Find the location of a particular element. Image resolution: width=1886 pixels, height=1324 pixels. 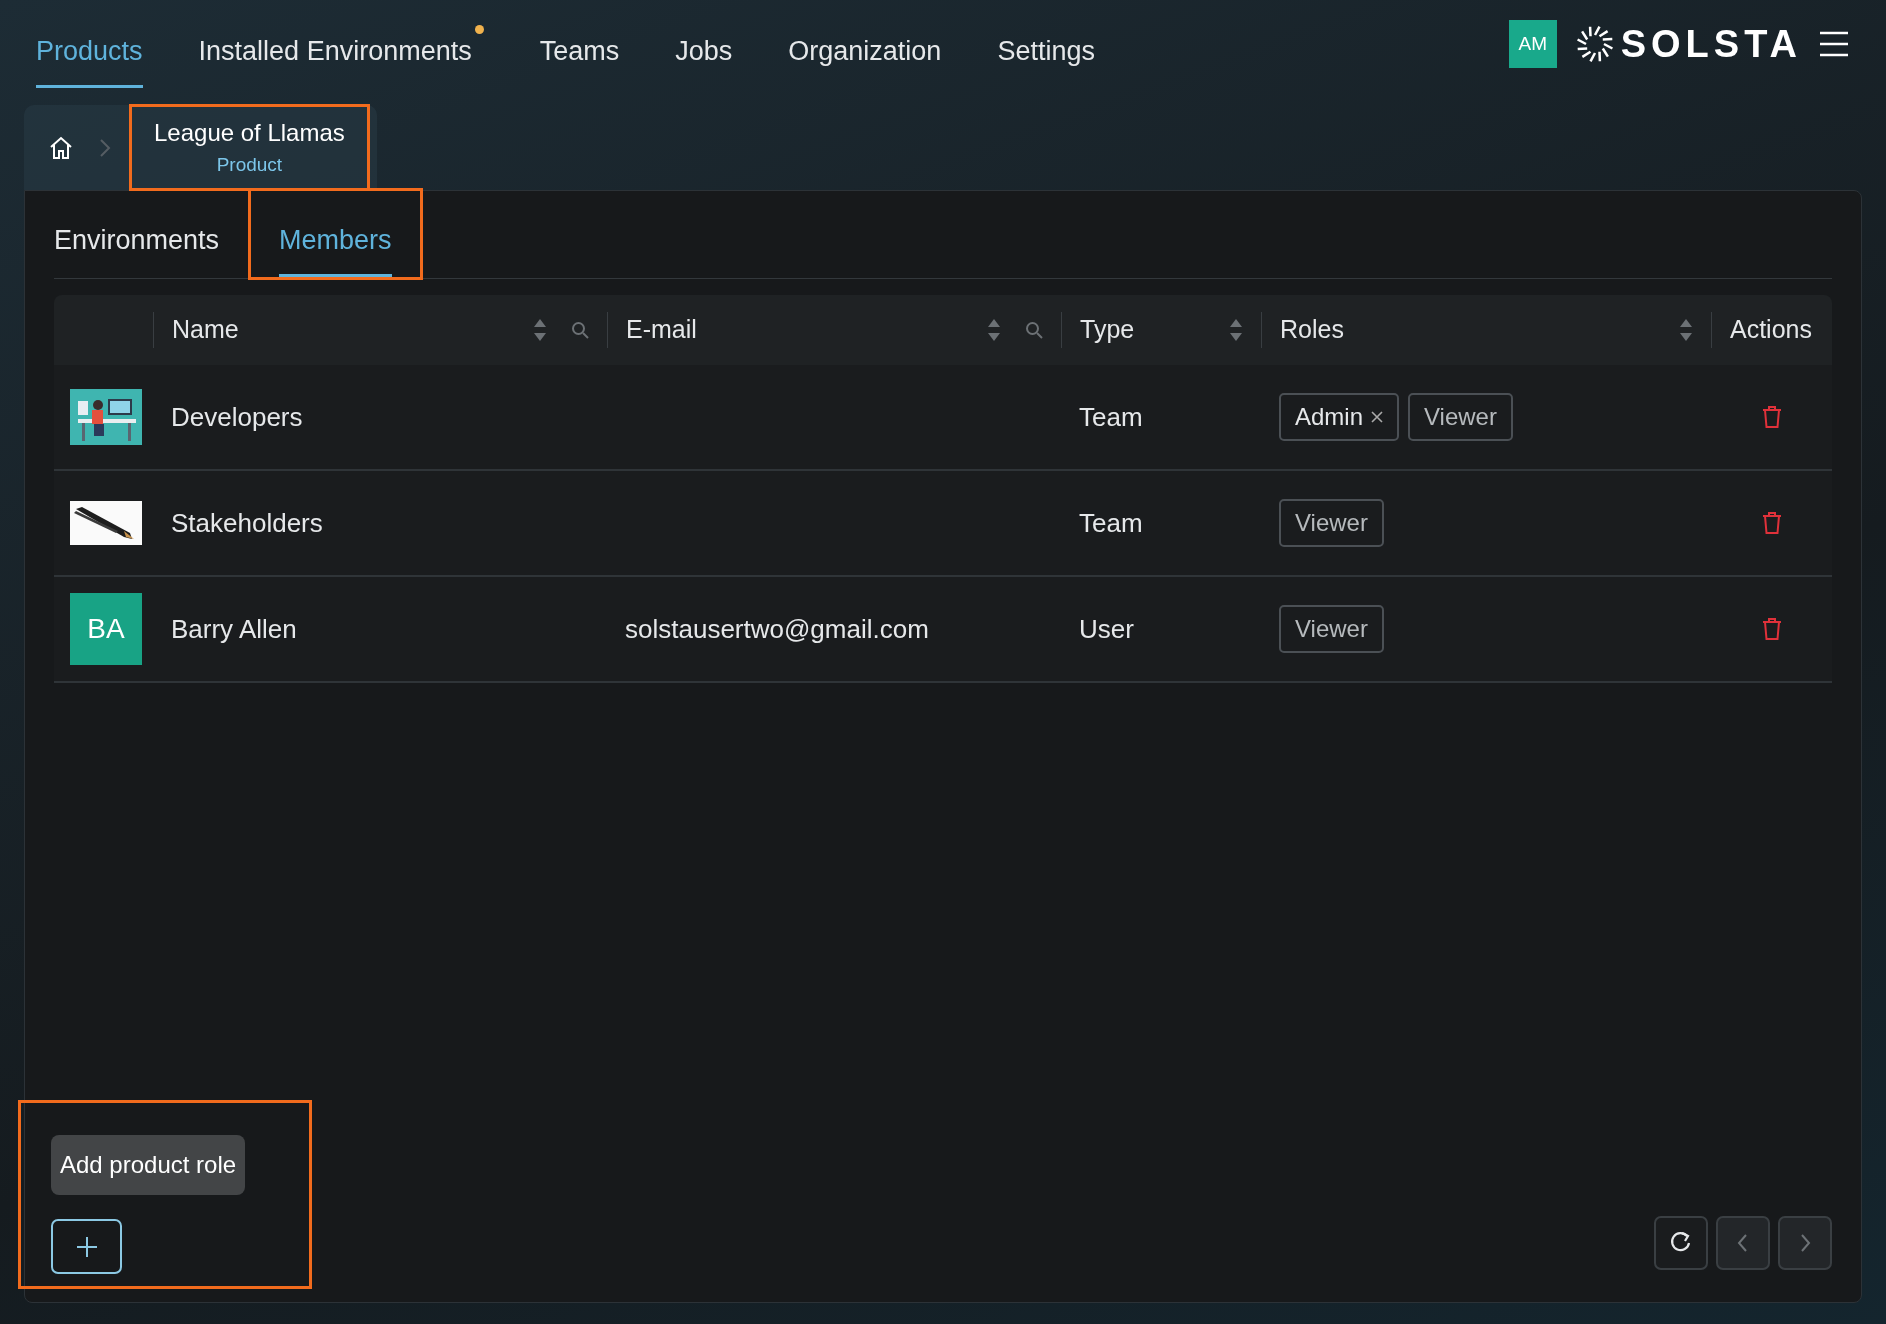

home-button is located at coordinates (61, 147).